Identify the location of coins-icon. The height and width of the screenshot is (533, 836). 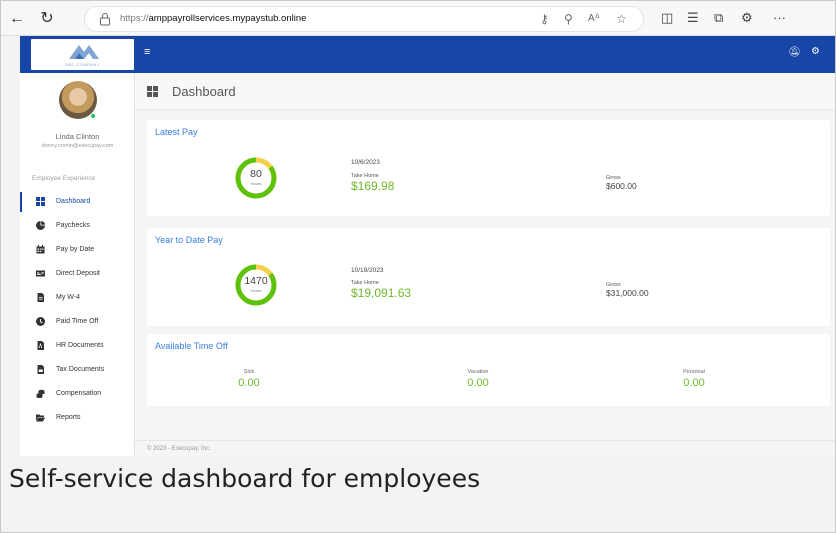
(40, 393).